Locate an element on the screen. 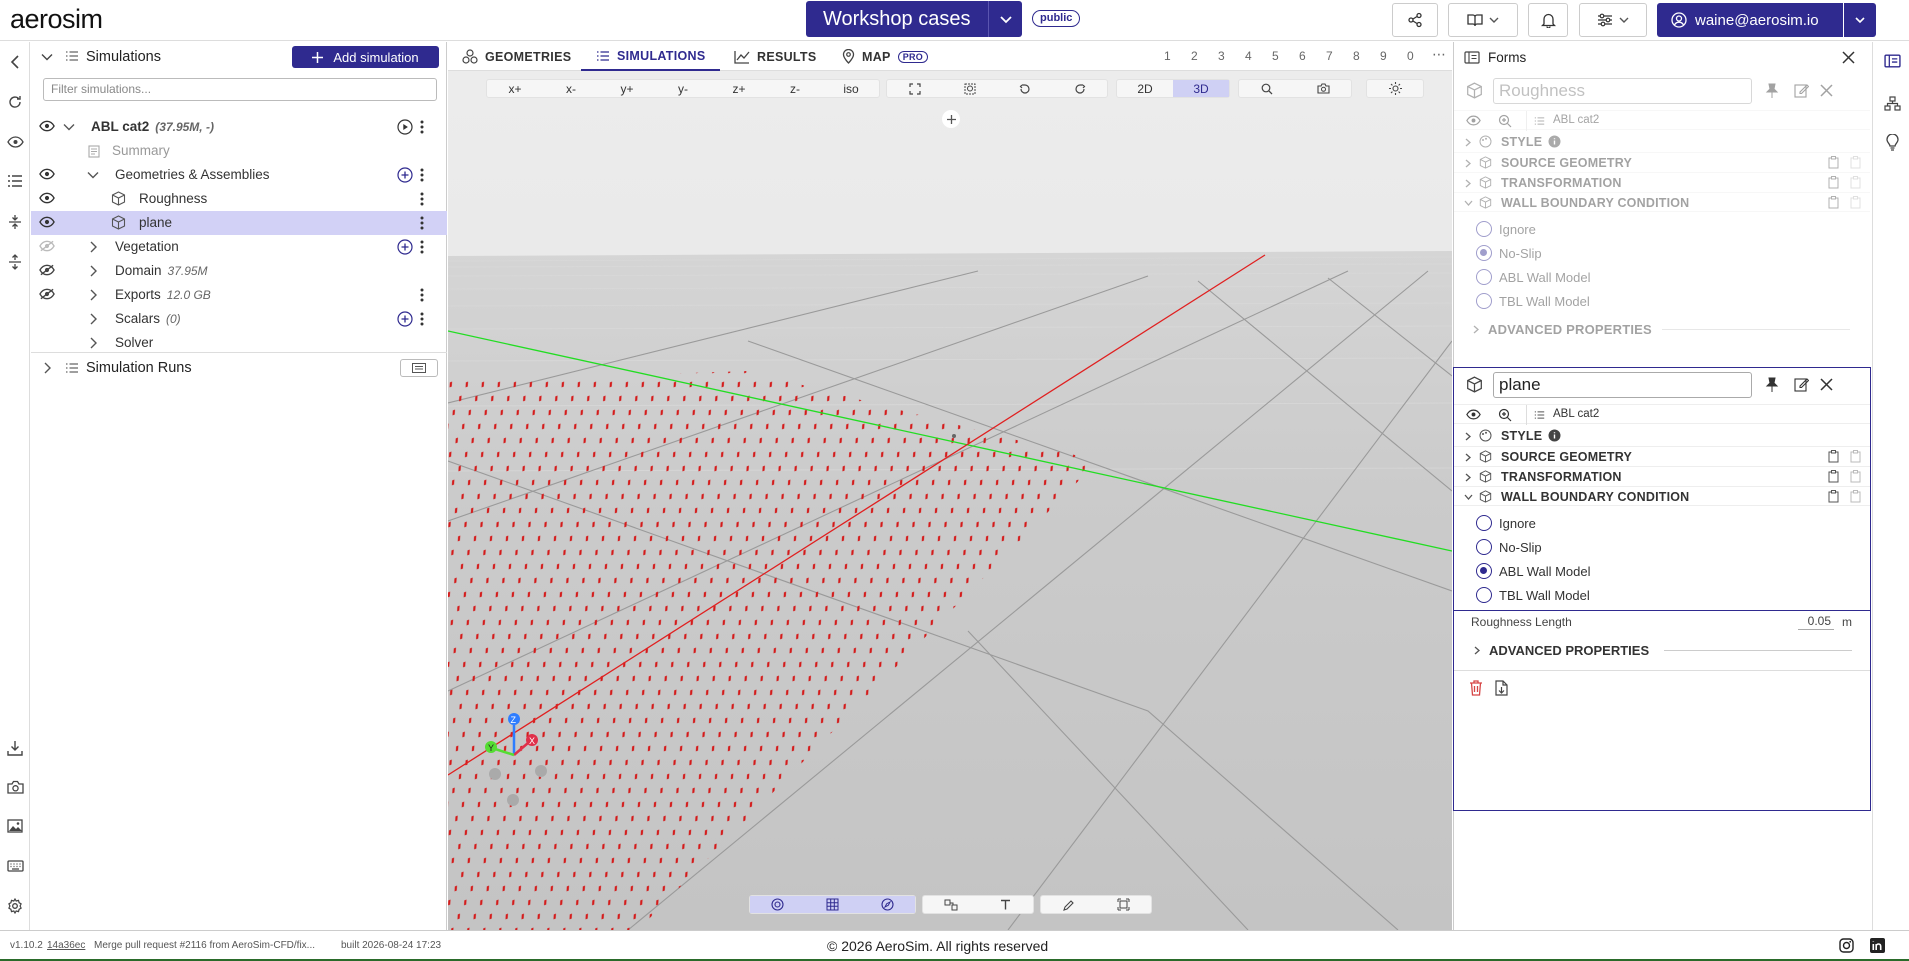 The height and width of the screenshot is (961, 1909). zoom-box-button is located at coordinates (969, 88).